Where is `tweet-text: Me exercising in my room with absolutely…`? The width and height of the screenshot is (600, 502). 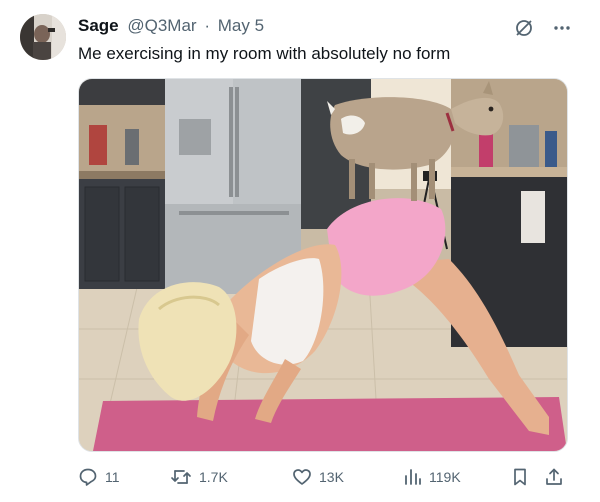
tweet-text: Me exercising in my room with absolutely… is located at coordinates (264, 53).